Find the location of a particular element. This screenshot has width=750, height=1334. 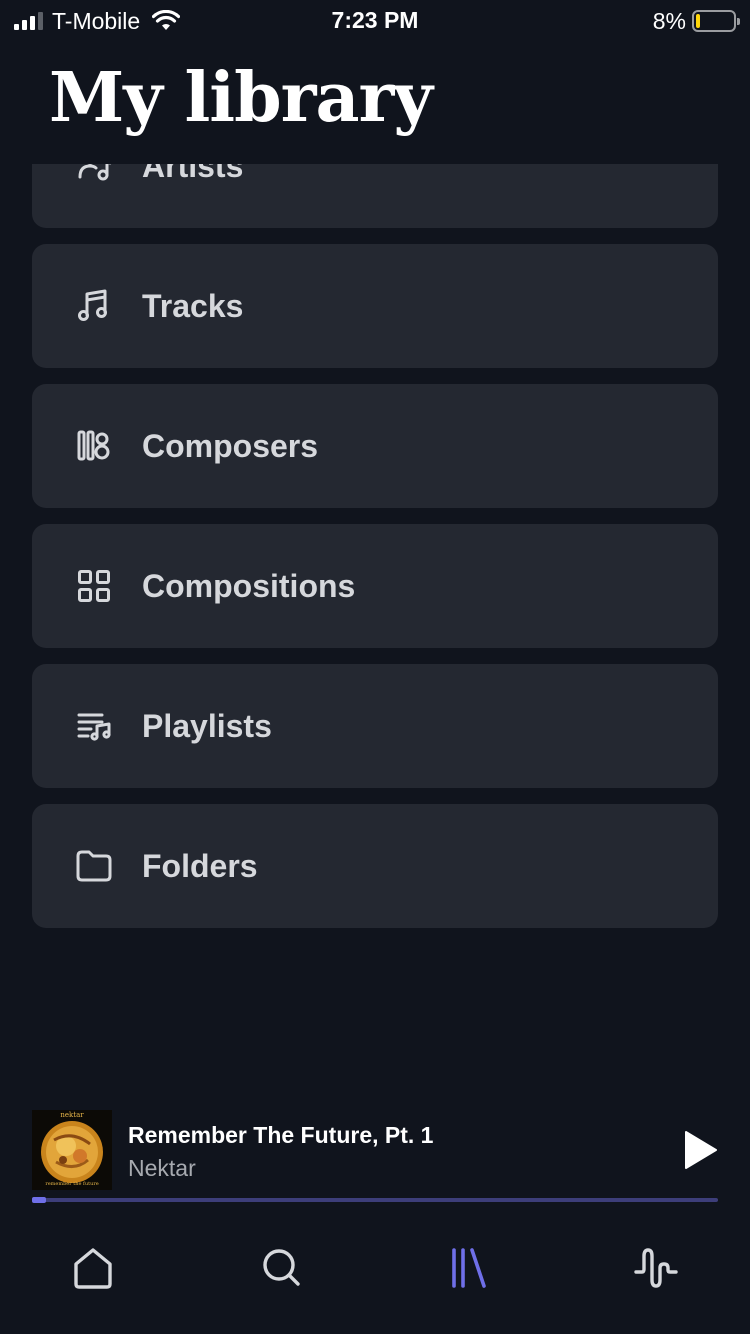

library-item-folders: Folders is located at coordinates (375, 866).